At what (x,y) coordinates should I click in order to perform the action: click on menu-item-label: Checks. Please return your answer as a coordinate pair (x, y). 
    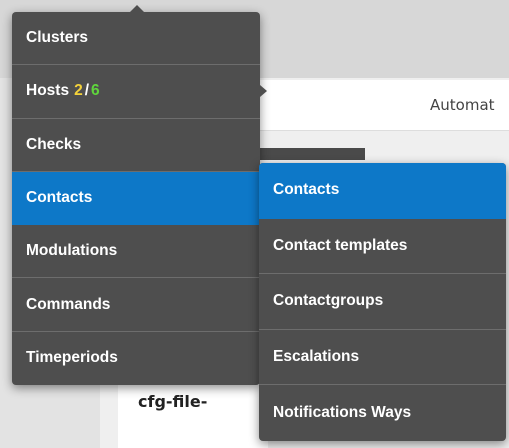
    Looking at the image, I should click on (54, 144).